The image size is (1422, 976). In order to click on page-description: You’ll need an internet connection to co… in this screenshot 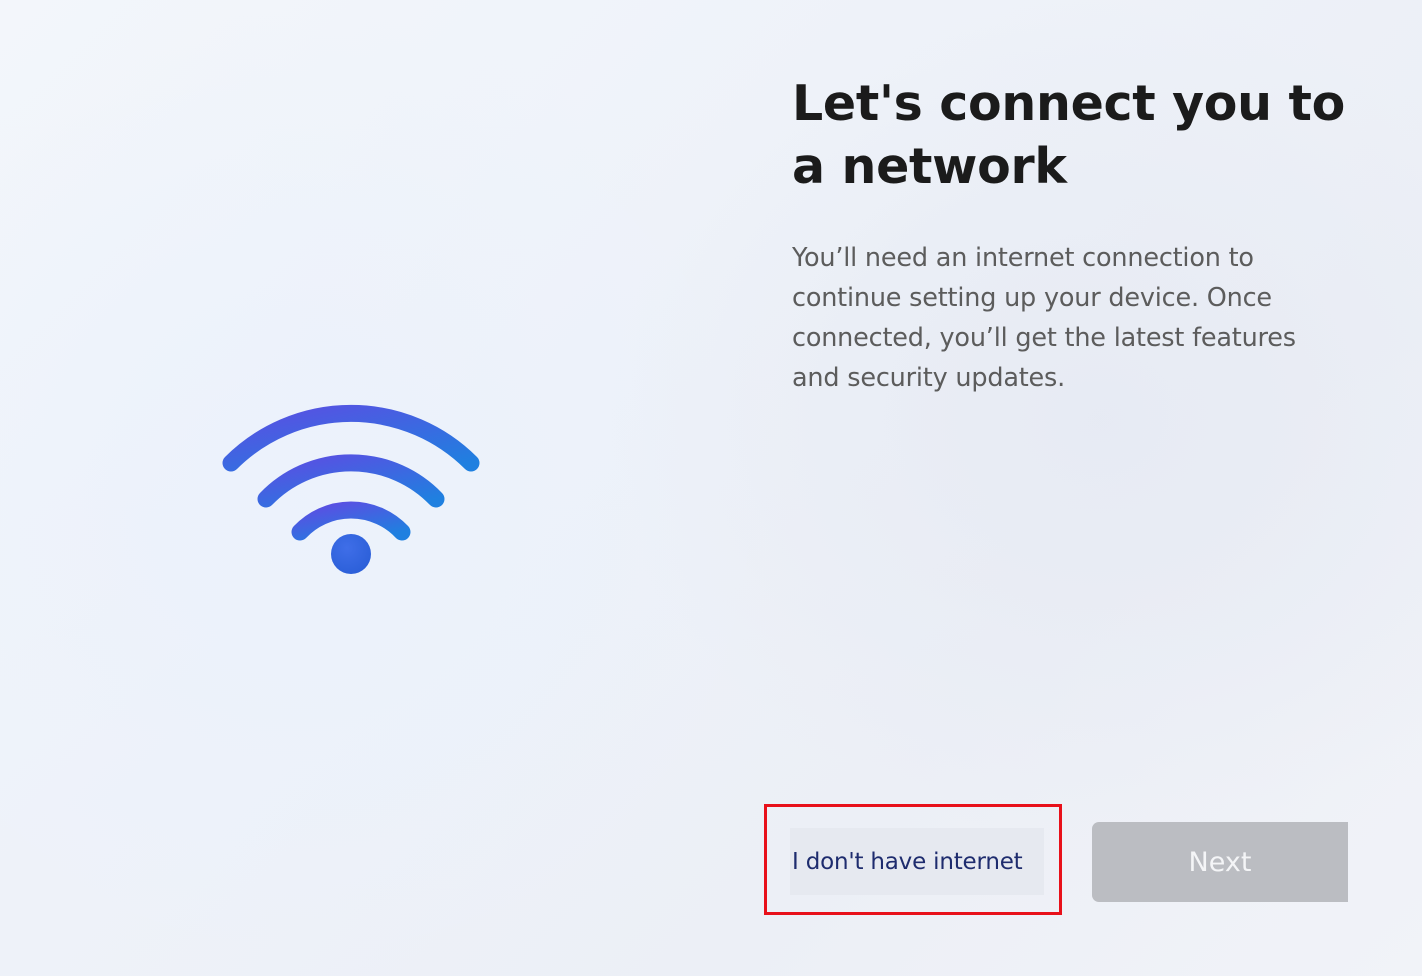, I will do `click(1044, 318)`.